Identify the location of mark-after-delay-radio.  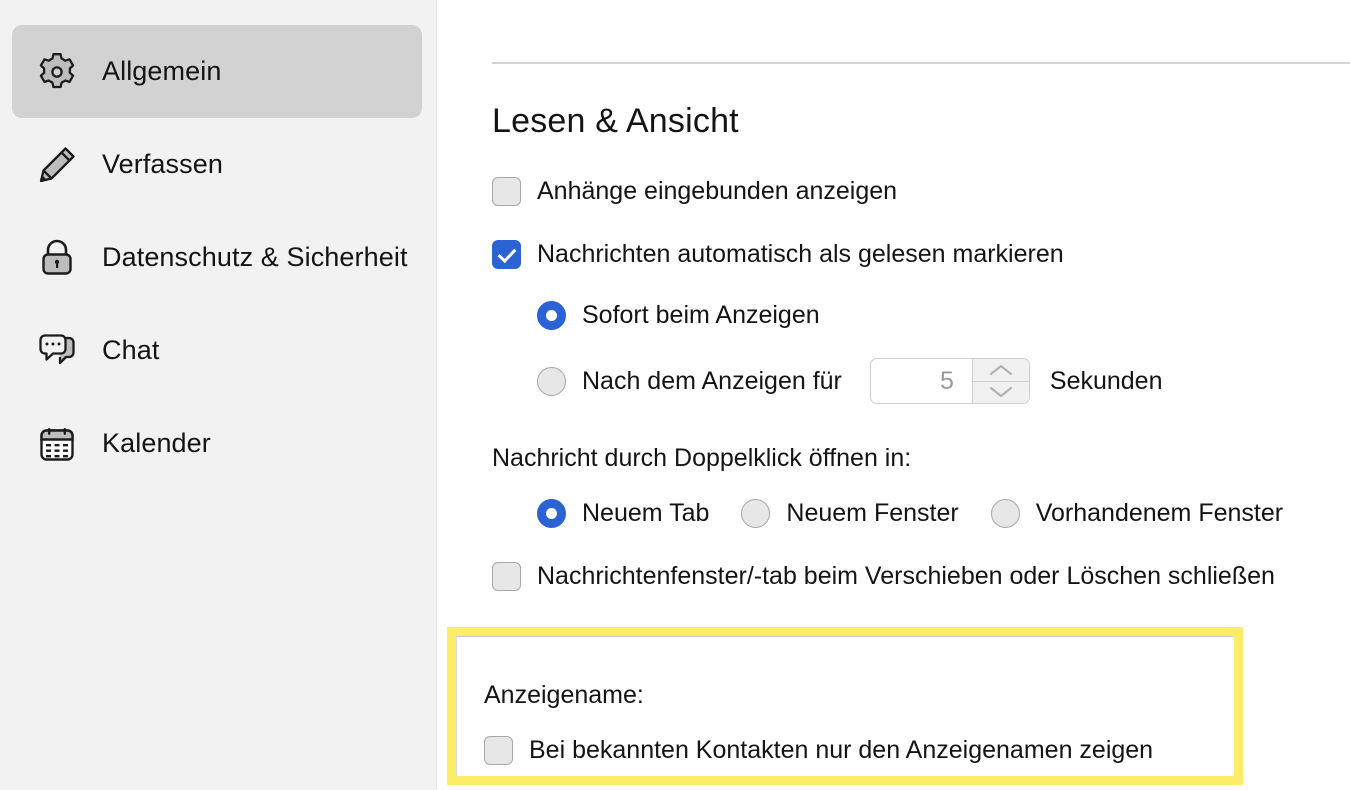
(551, 381).